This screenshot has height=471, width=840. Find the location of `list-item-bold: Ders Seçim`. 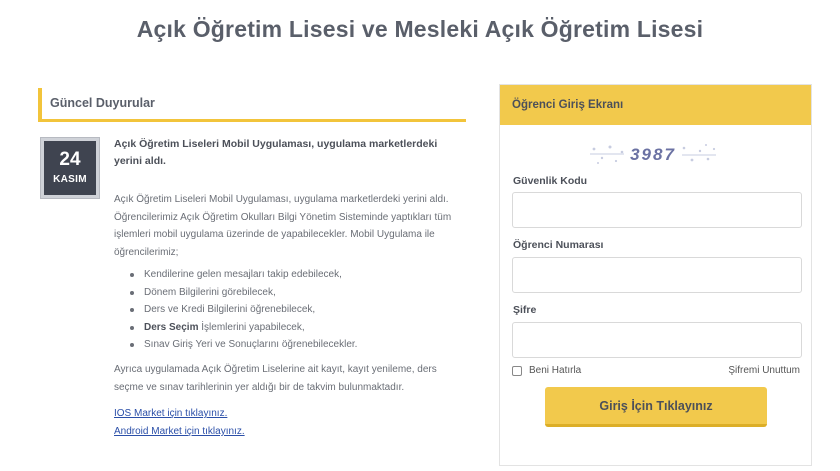

list-item-bold: Ders Seçim is located at coordinates (171, 327).